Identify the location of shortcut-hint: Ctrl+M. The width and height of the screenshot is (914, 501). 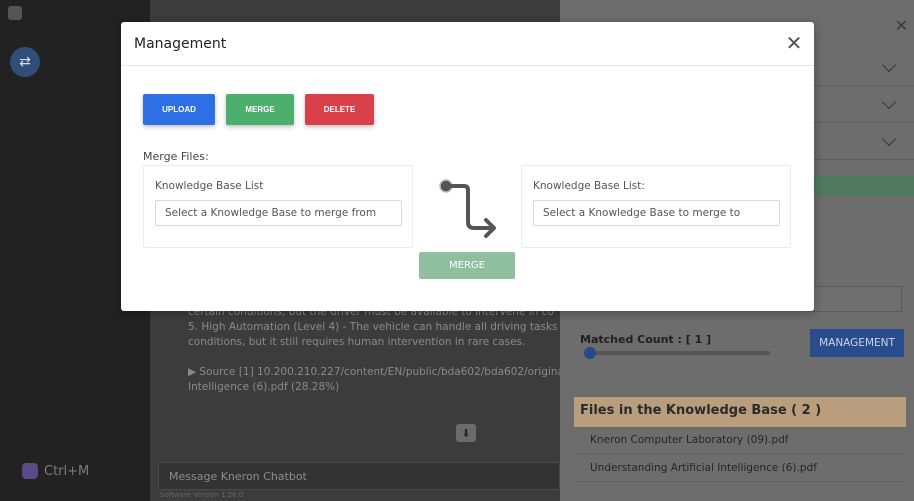
(55, 471).